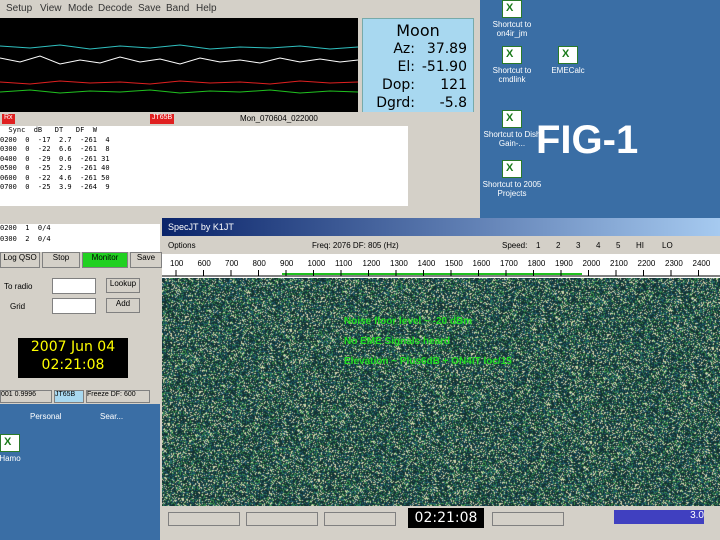  What do you see at coordinates (515, 245) in the screenshot?
I see `speed-label: Speed:` at bounding box center [515, 245].